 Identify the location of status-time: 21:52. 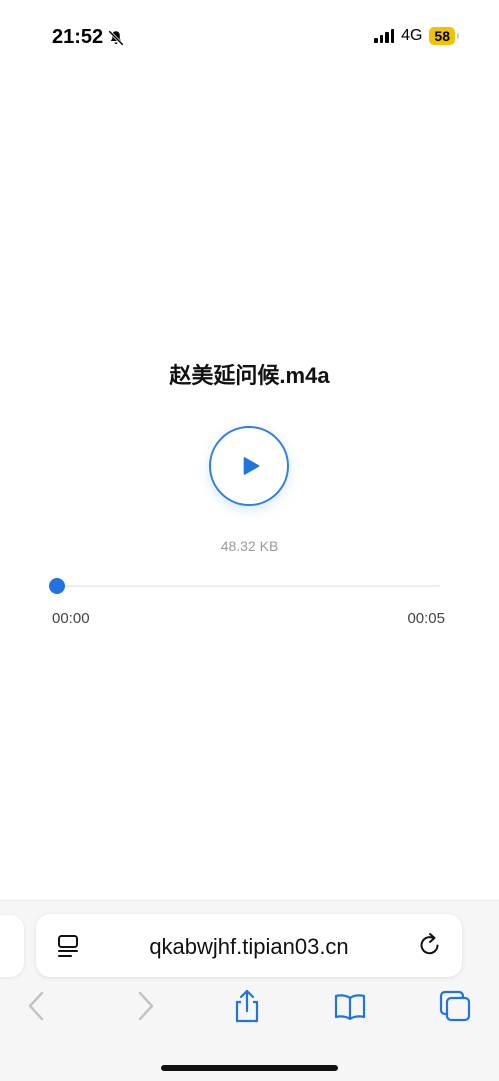
(88, 37).